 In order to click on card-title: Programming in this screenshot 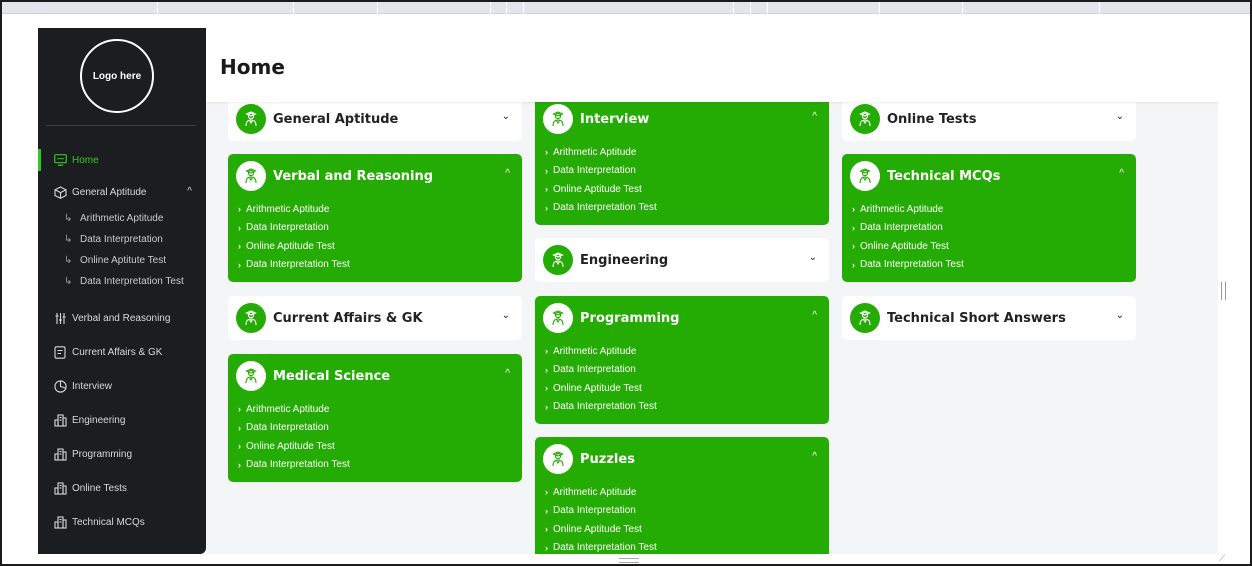, I will do `click(630, 318)`.